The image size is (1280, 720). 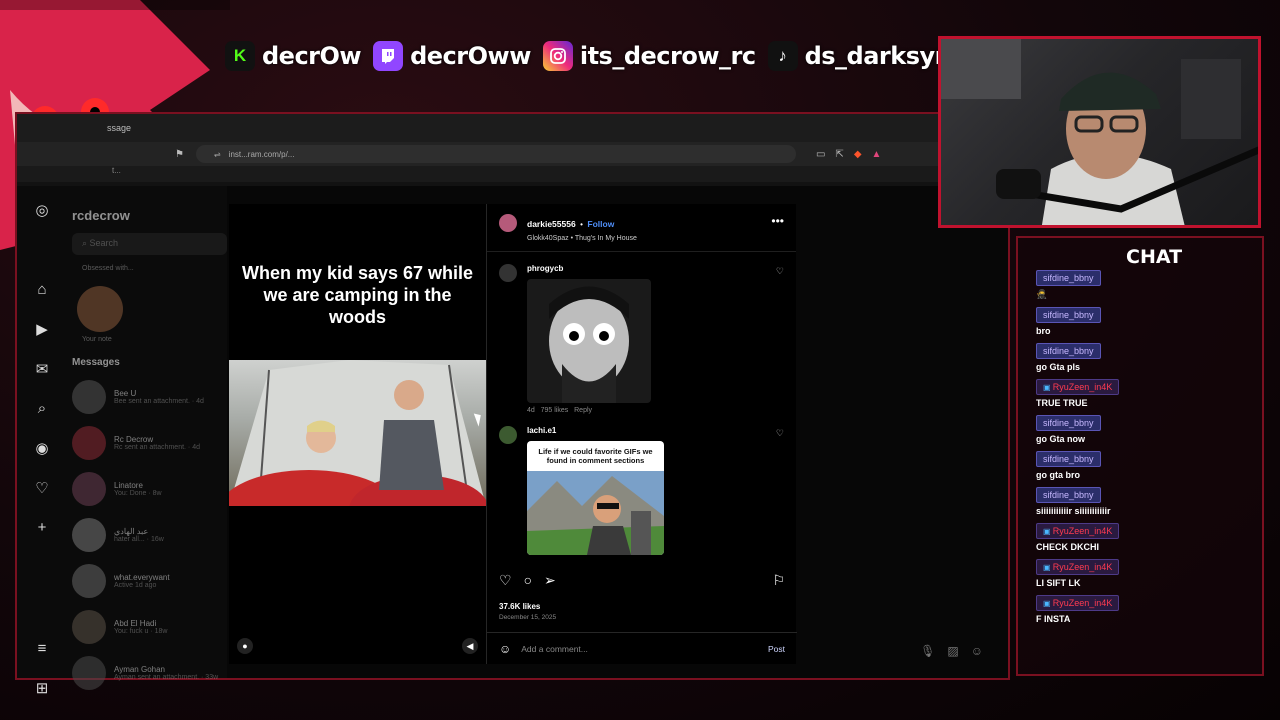 What do you see at coordinates (582, 238) in the screenshot?
I see `post-audio: Glokk40Spaz • Thug's In My House` at bounding box center [582, 238].